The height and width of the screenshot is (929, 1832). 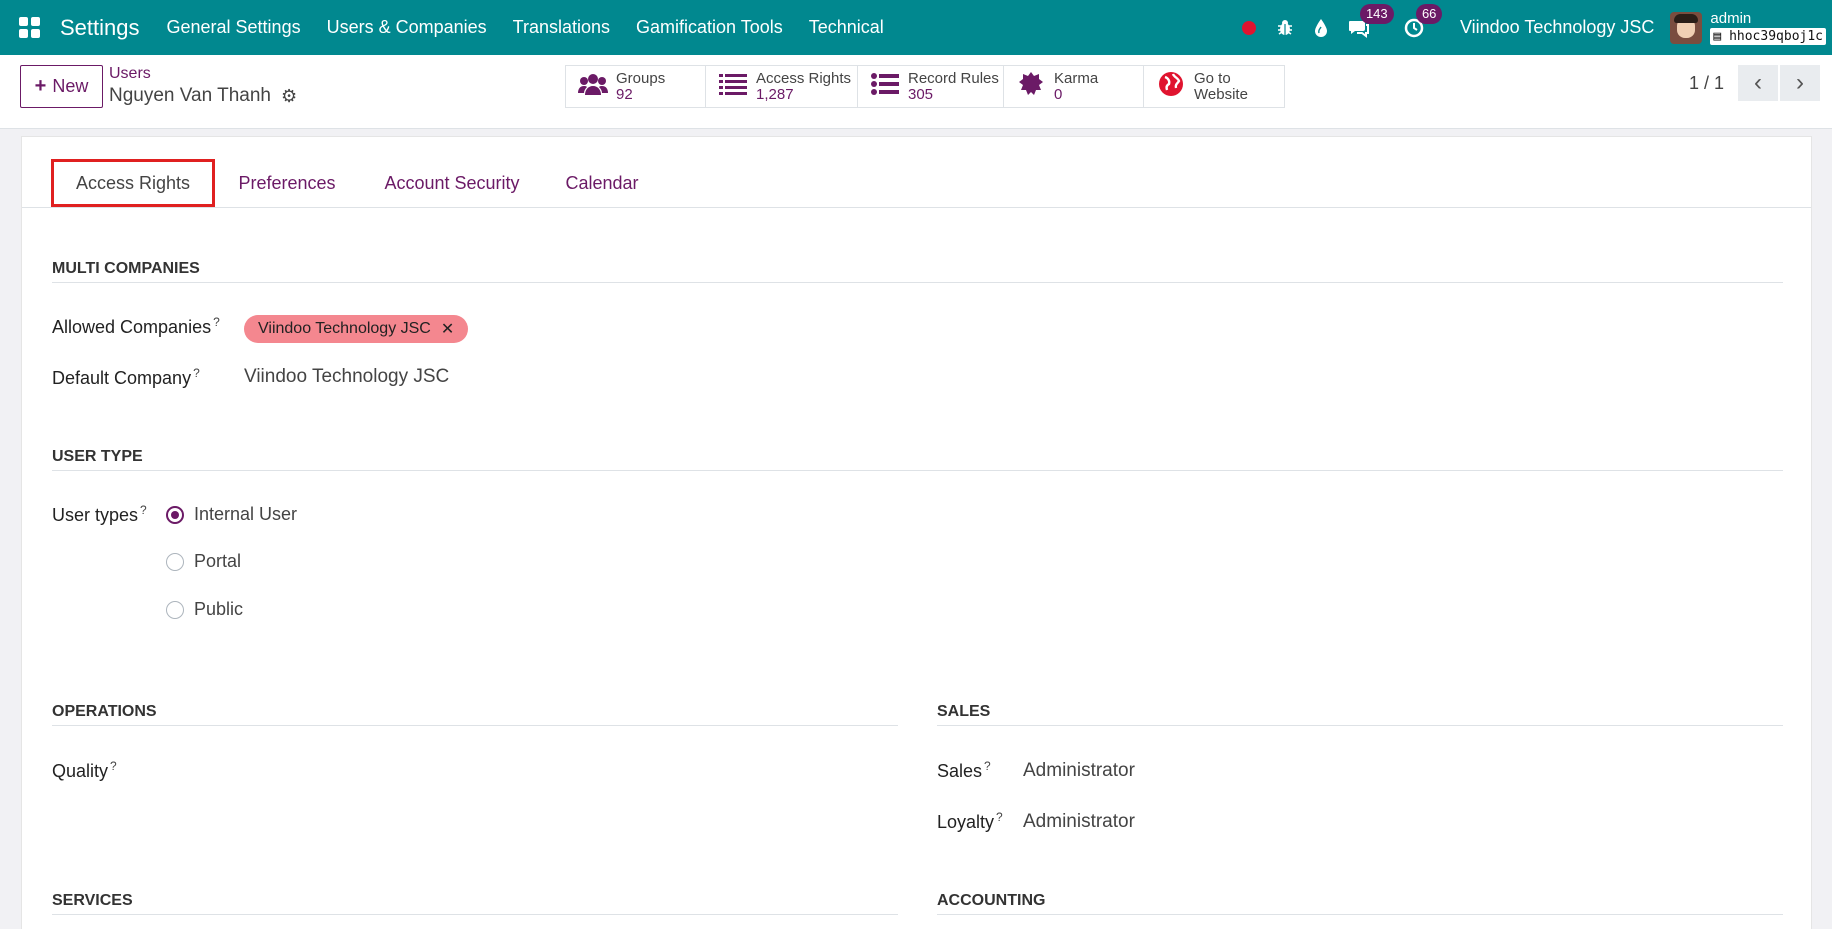 What do you see at coordinates (1706, 83) in the screenshot?
I see `pager-value: 1 / 1` at bounding box center [1706, 83].